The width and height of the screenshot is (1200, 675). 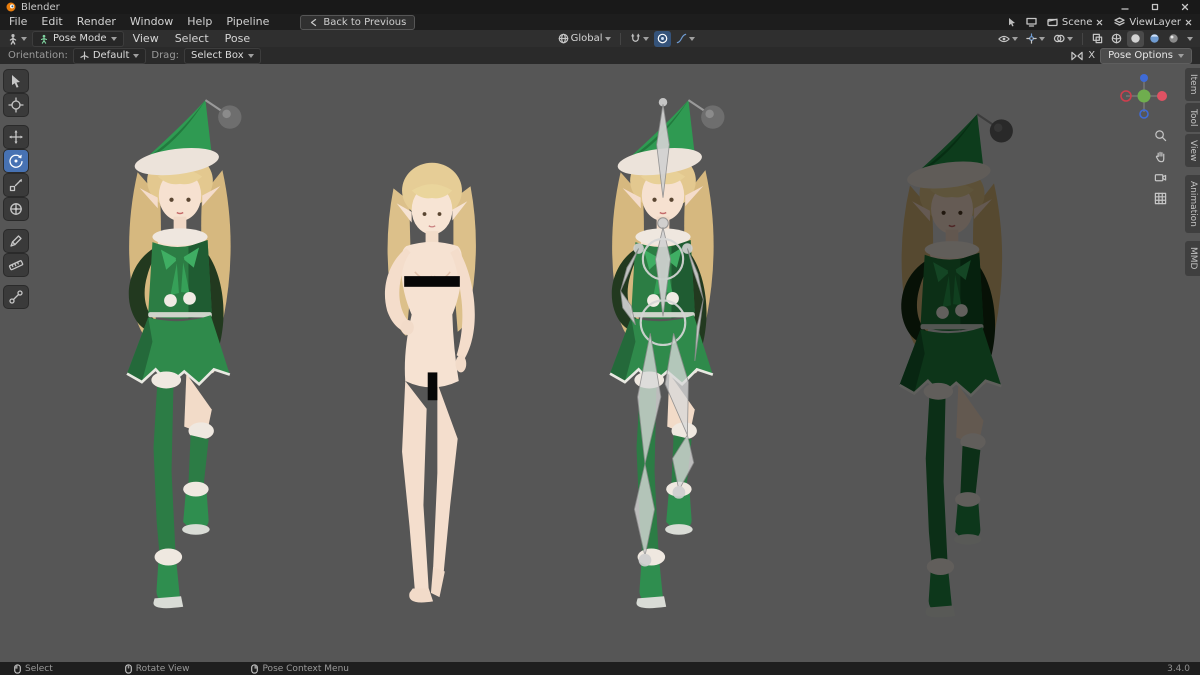 What do you see at coordinates (1116, 39) in the screenshot?
I see `shading-wireframe-button` at bounding box center [1116, 39].